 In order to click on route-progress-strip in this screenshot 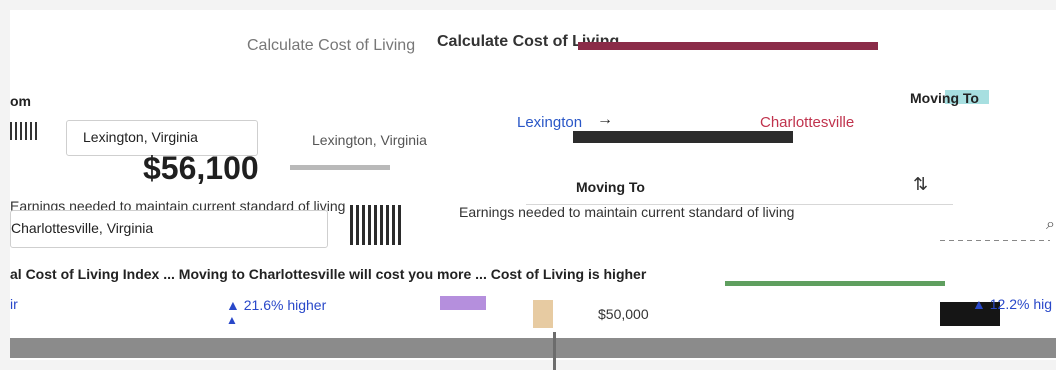, I will do `click(683, 137)`.